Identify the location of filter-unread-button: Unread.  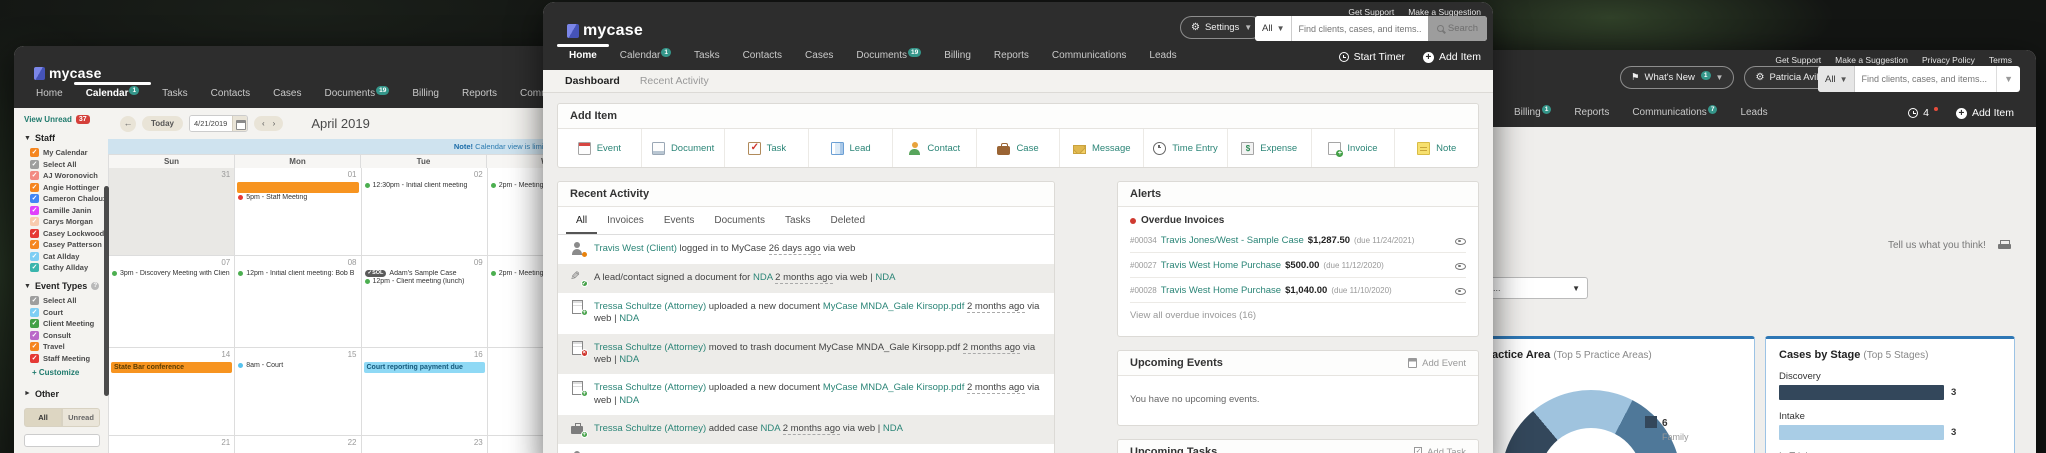
(81, 417).